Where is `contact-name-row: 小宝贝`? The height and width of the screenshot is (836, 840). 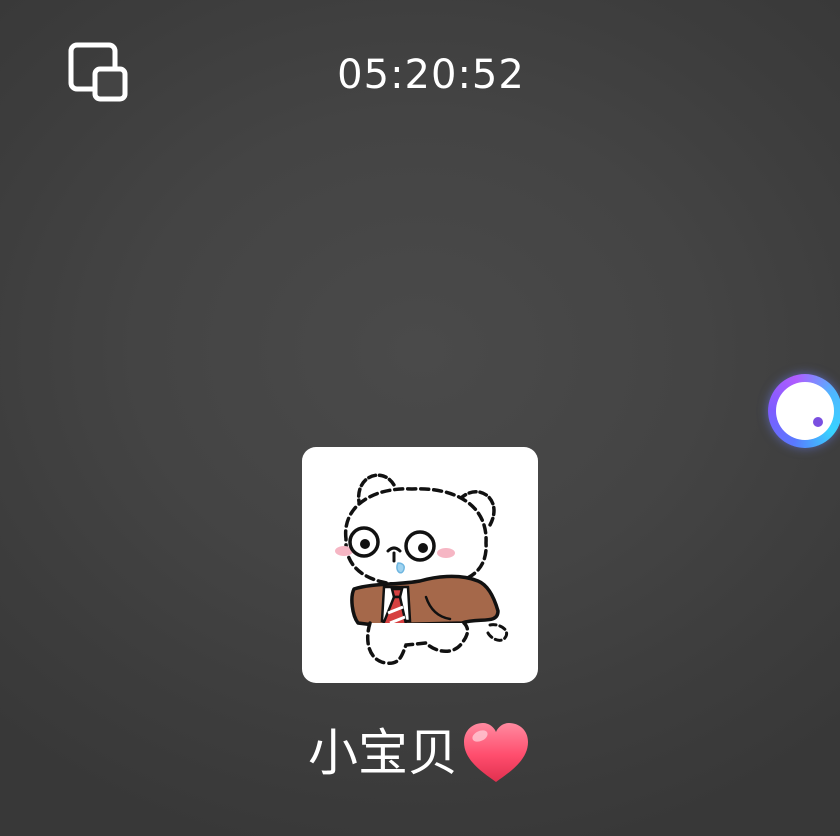 contact-name-row: 小宝贝 is located at coordinates (420, 753).